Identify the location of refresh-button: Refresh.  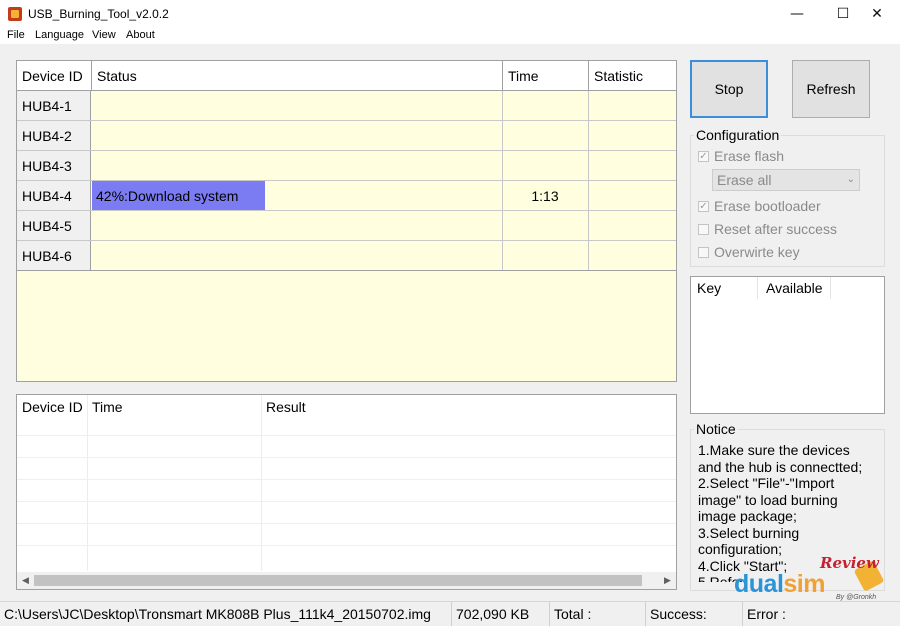
(831, 89).